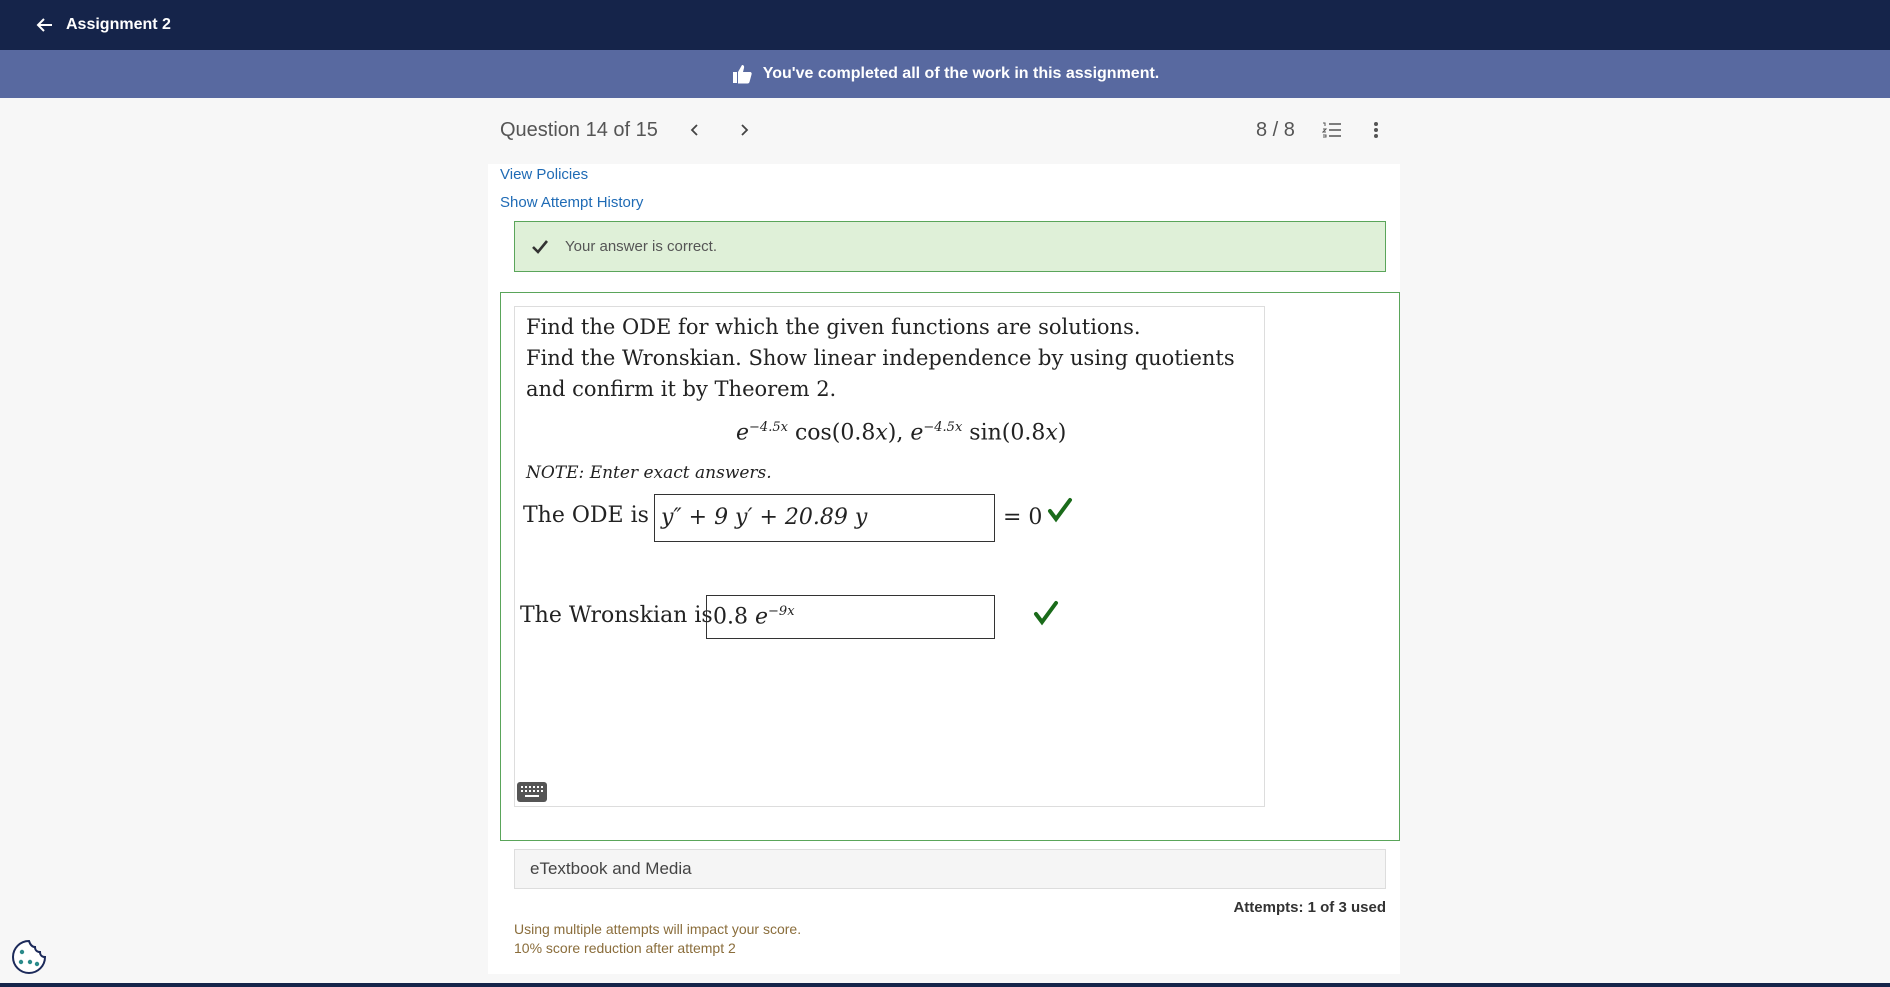  Describe the element at coordinates (1023, 517) in the screenshot. I see `ode-equals-zero: = 0` at that location.